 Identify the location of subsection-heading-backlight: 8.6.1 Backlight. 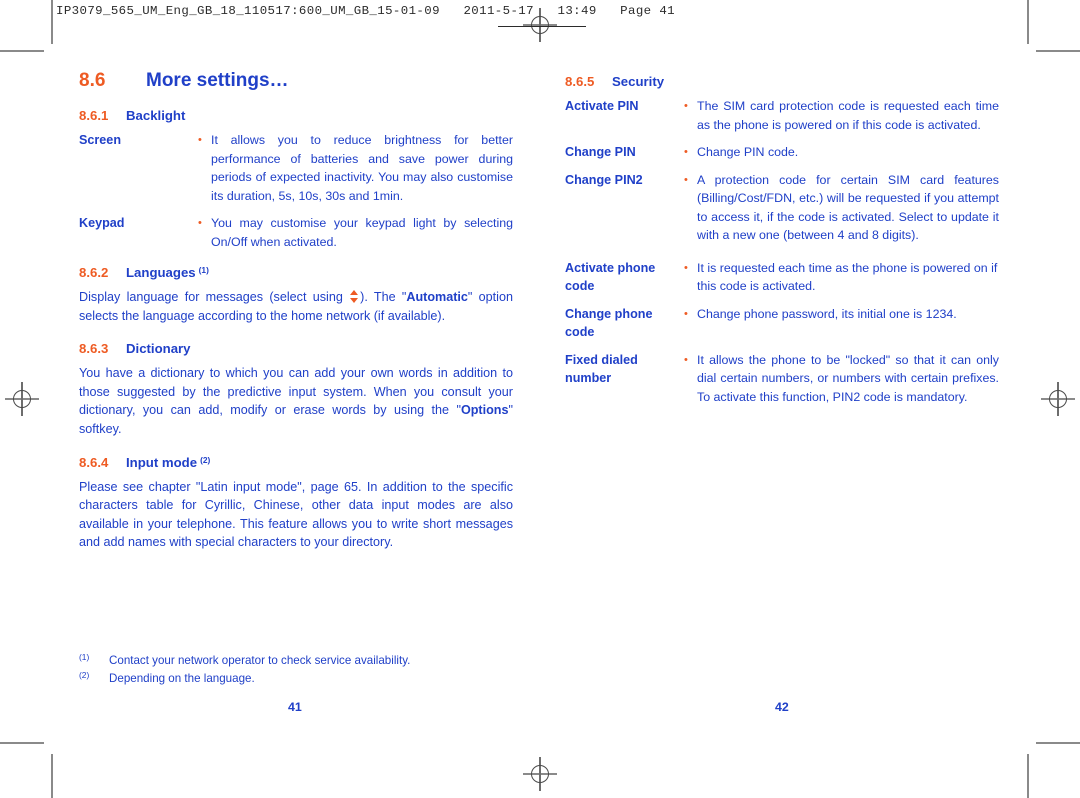
(296, 115).